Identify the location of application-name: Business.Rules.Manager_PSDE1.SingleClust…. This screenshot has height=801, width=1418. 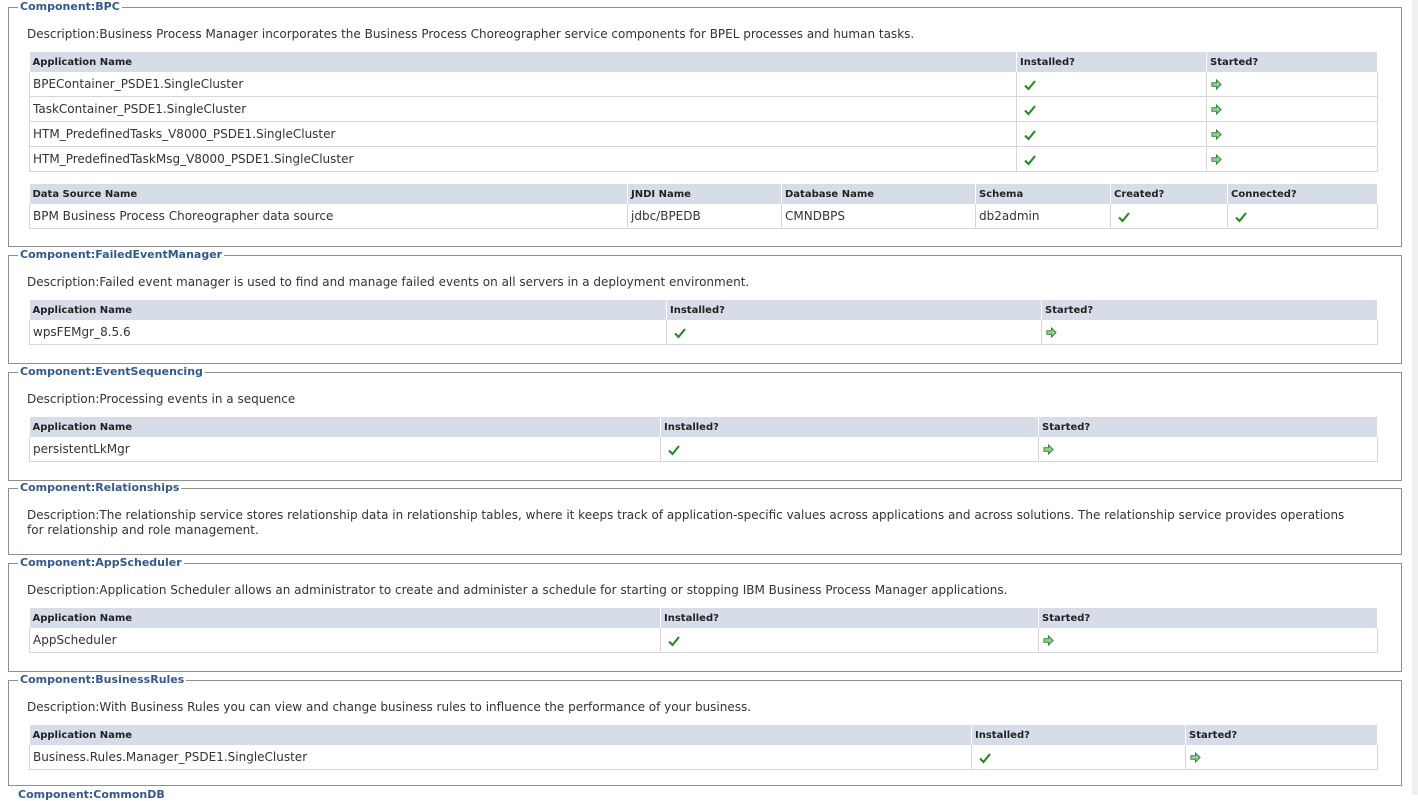
(500, 757).